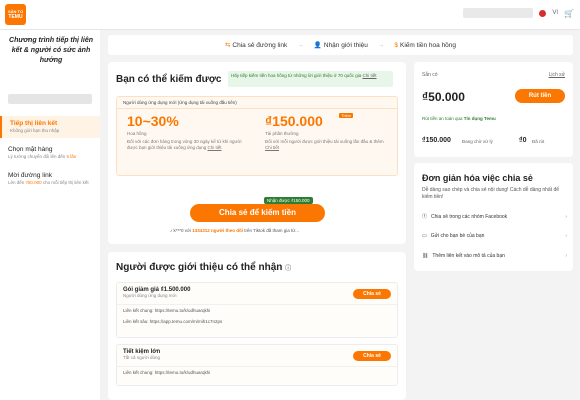 The image size is (580, 400). I want to click on paid-amount: ₫0, so click(523, 140).